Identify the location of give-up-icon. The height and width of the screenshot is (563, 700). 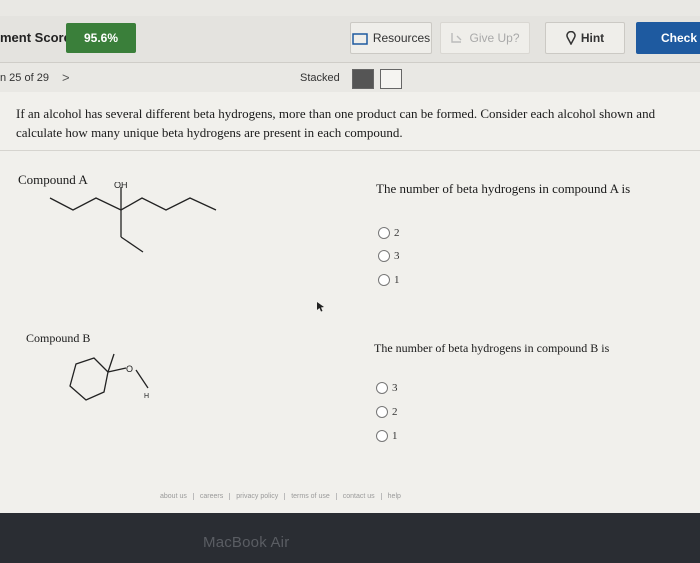
(456, 37).